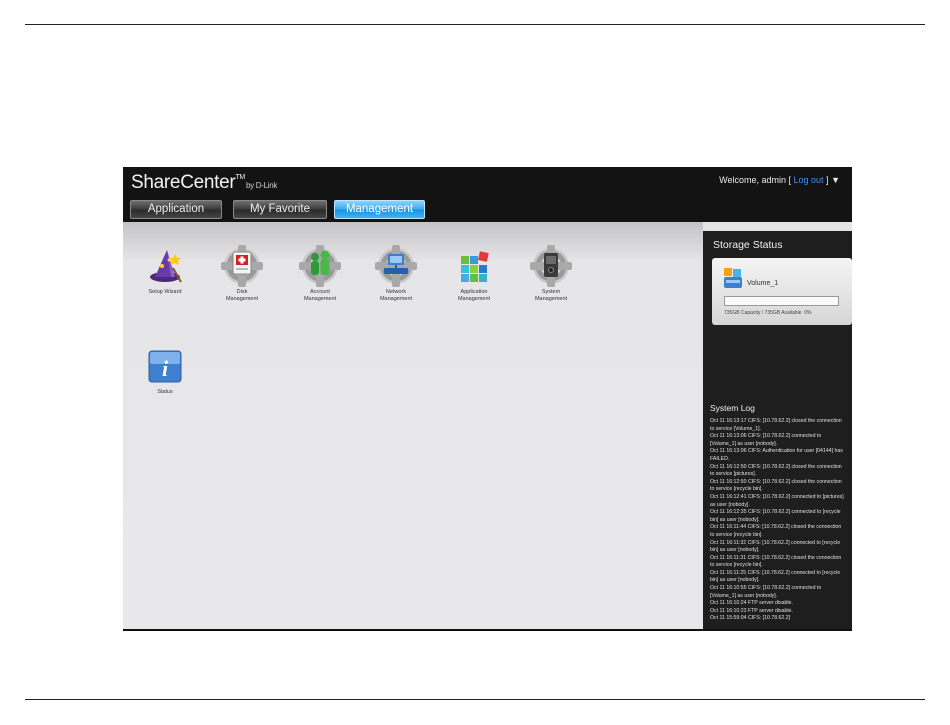  What do you see at coordinates (833, 180) in the screenshot?
I see `user-menu-toggle: ] ▼` at bounding box center [833, 180].